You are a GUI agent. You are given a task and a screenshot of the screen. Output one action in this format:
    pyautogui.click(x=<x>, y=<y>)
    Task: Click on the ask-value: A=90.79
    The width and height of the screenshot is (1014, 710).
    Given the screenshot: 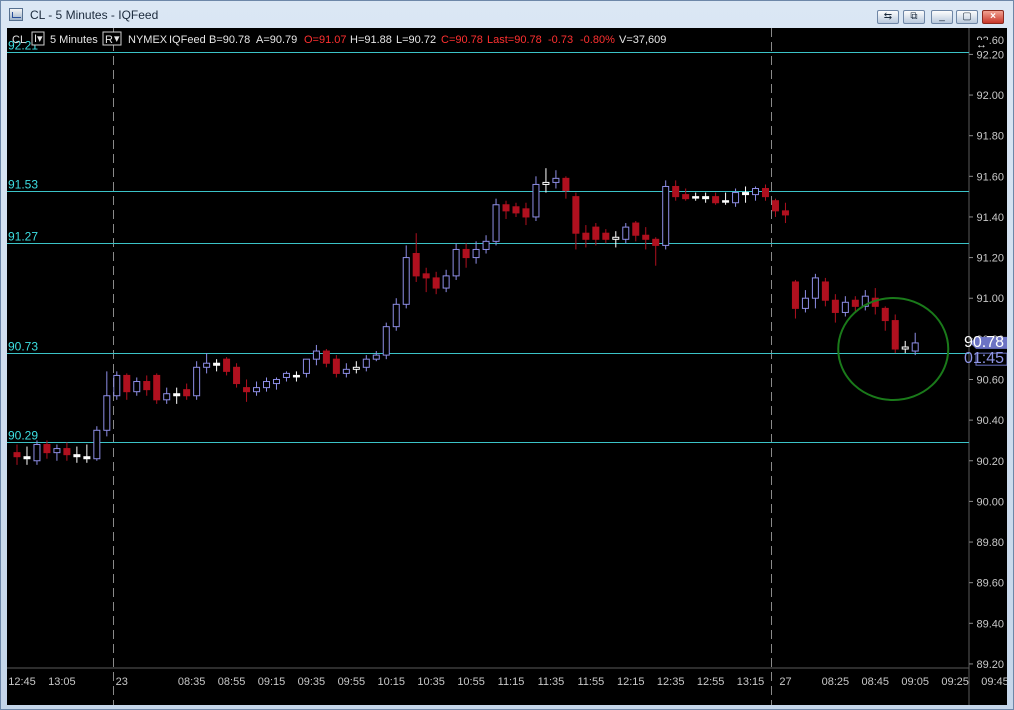 What is the action you would take?
    pyautogui.click(x=276, y=40)
    